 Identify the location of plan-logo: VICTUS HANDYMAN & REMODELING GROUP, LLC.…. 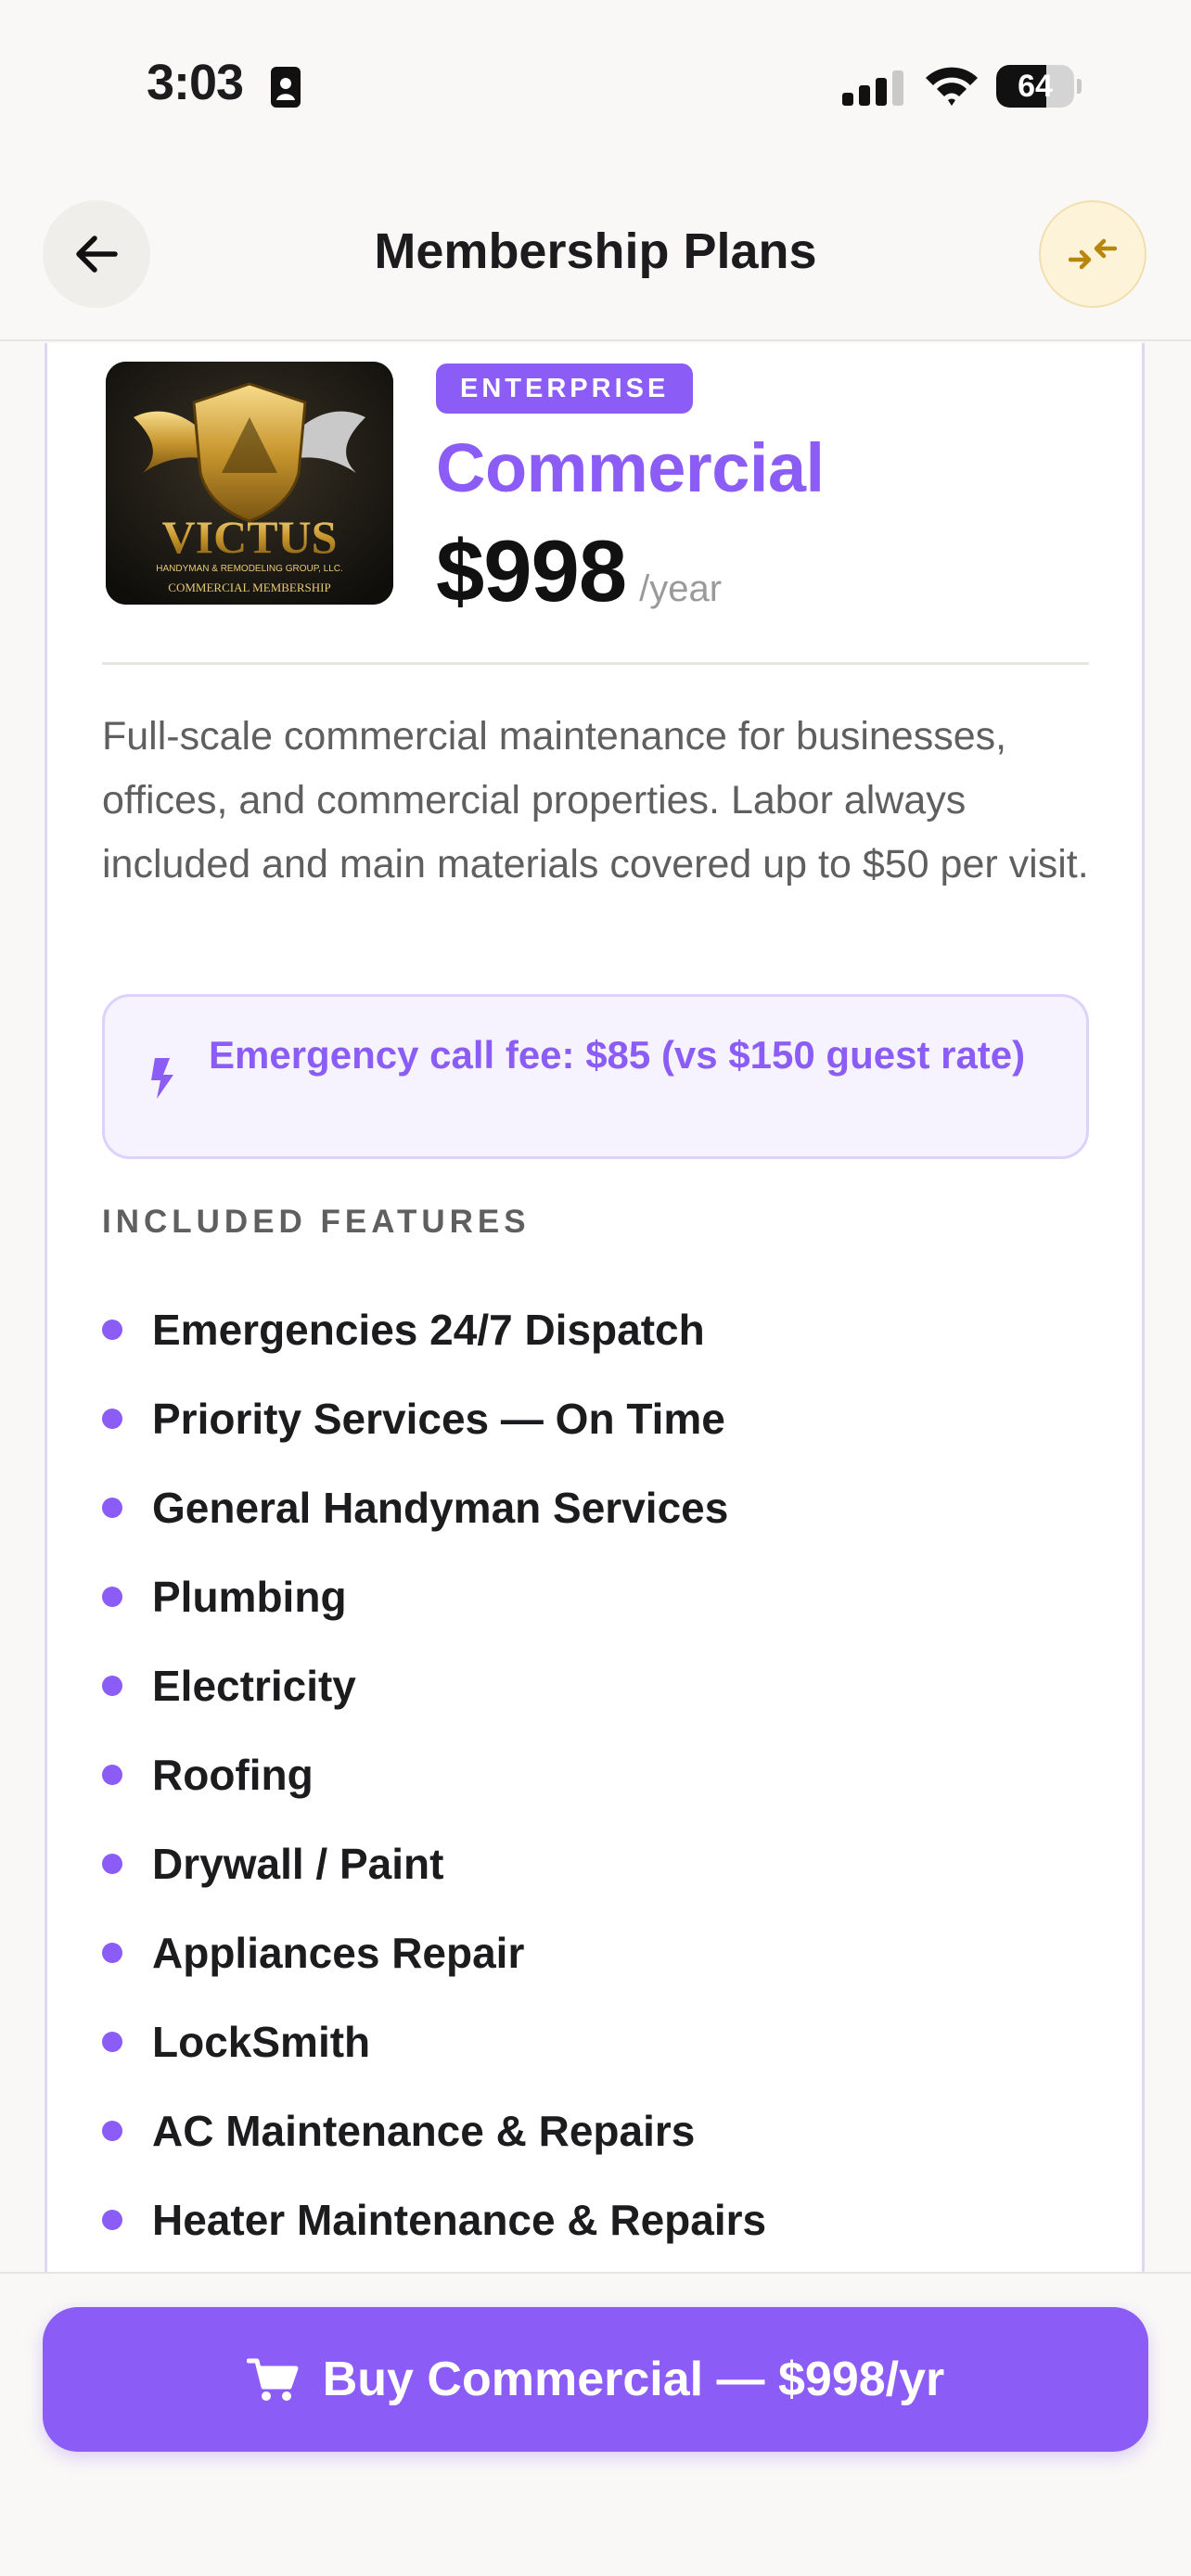
(249, 483).